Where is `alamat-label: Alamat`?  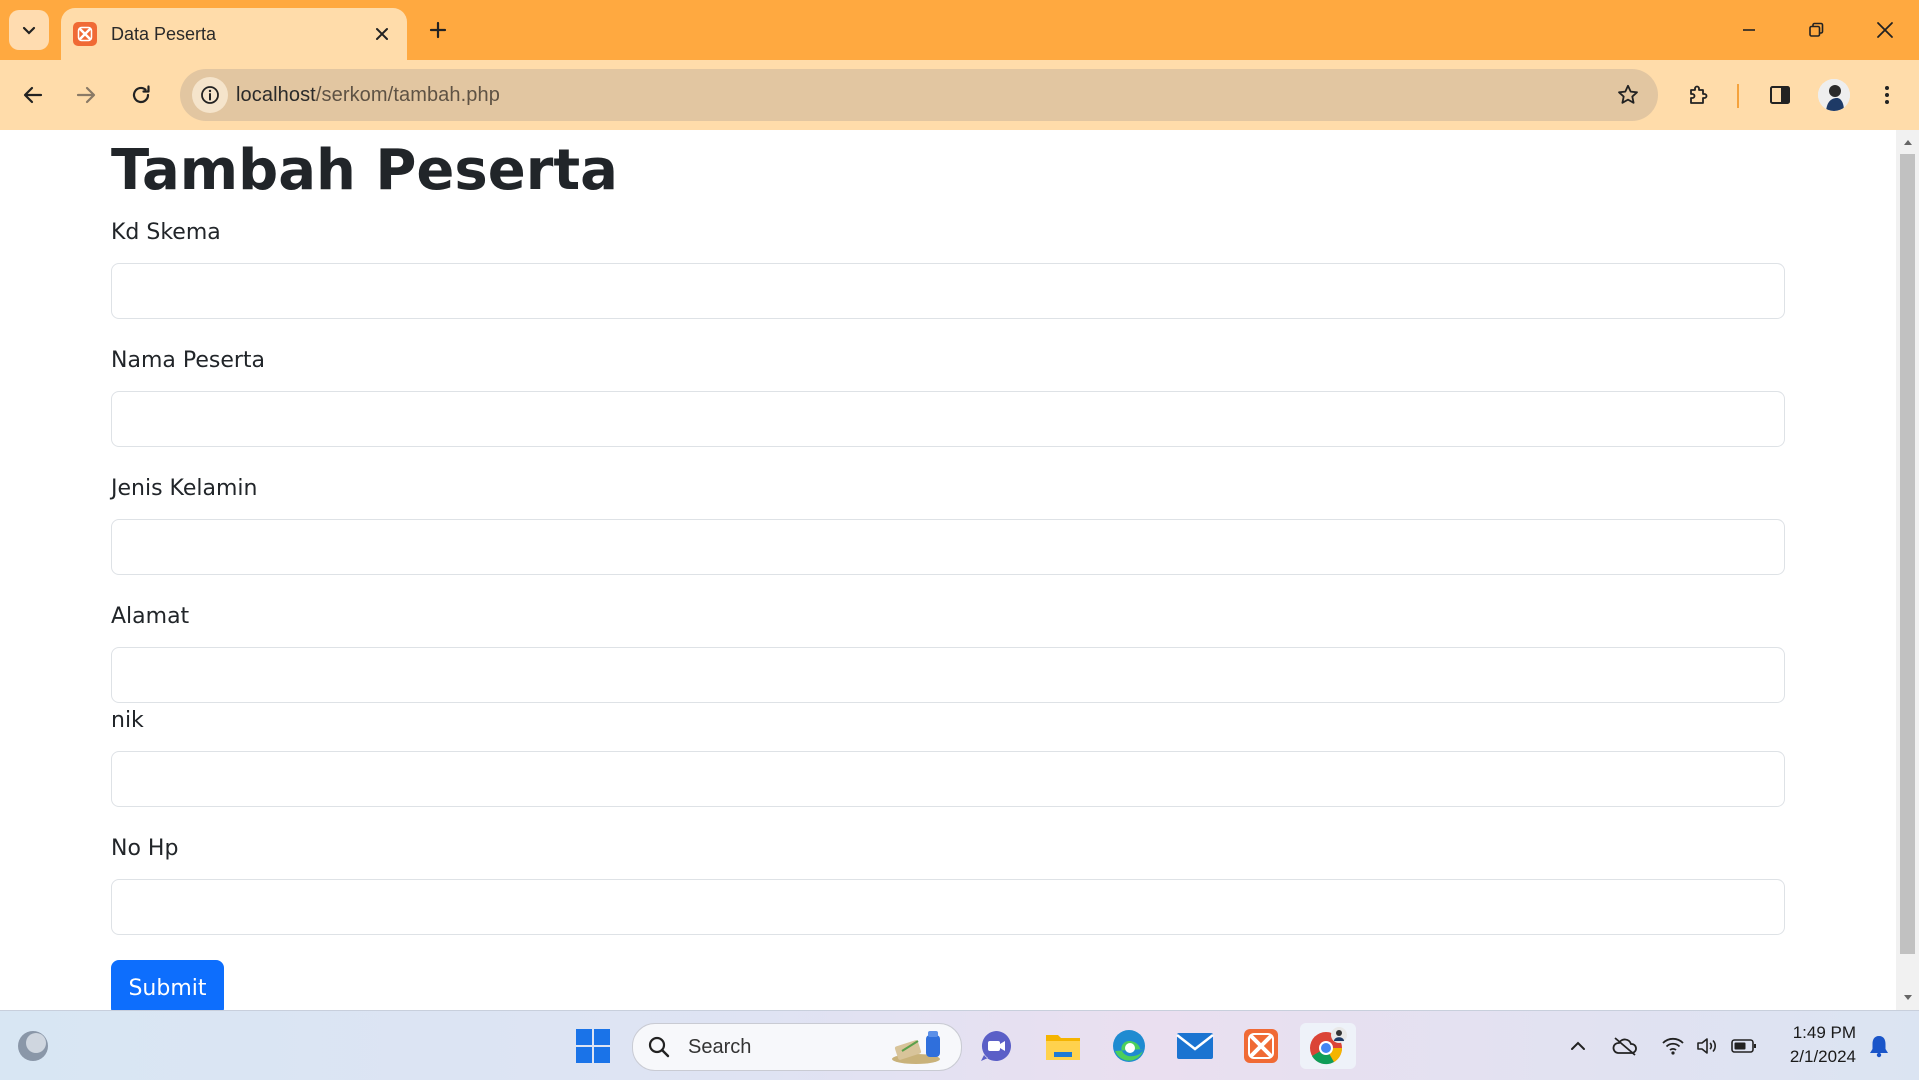 alamat-label: Alamat is located at coordinates (150, 616).